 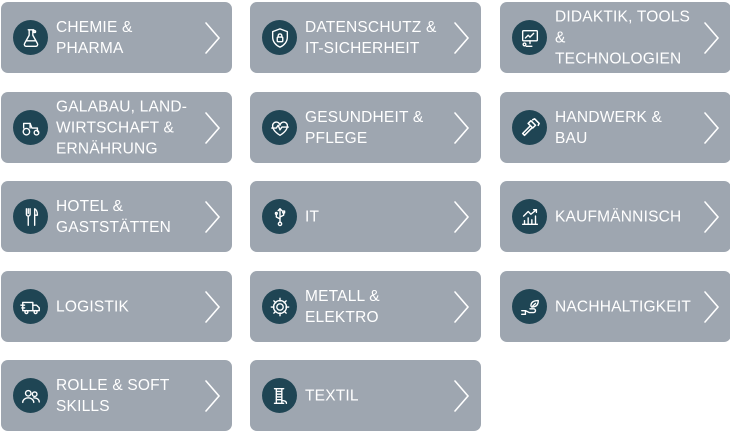 What do you see at coordinates (279, 127) in the screenshot?
I see `heartbeat-icon` at bounding box center [279, 127].